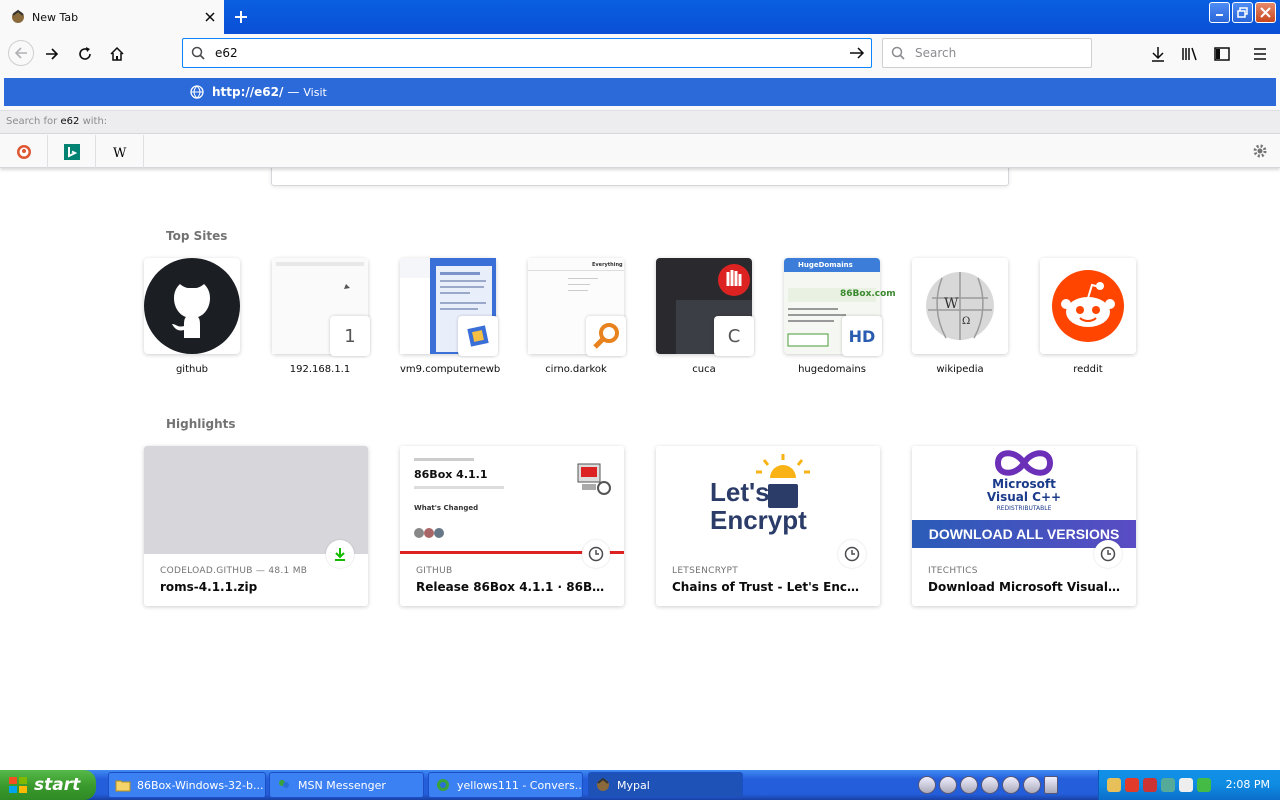  I want to click on top-site-wikipedia: WΩ wikipedia, so click(960, 316).